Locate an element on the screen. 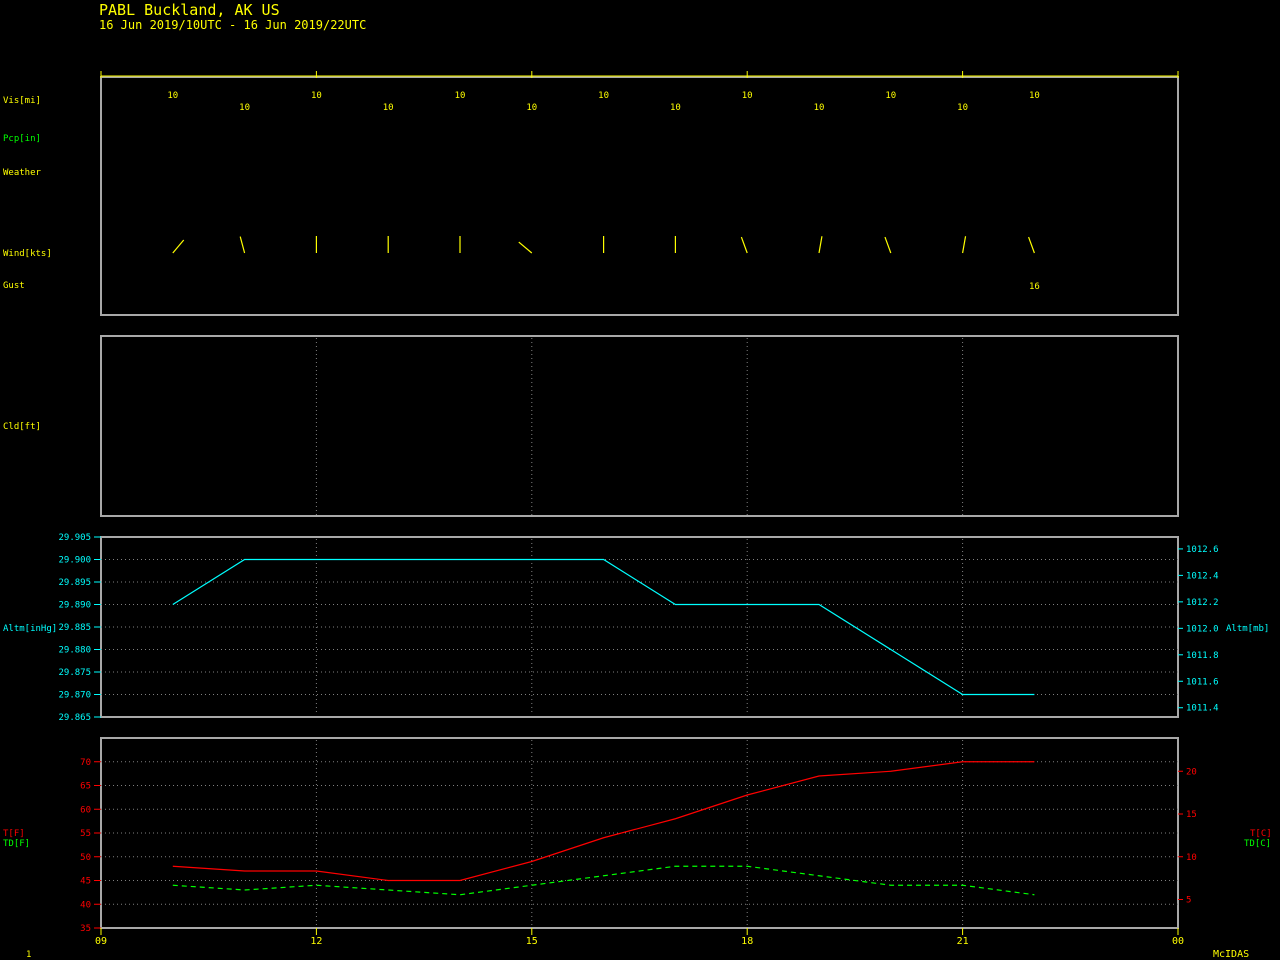 Image resolution: width=1280 pixels, height=960 pixels. visibility-values: 10 10 10 10 10 10 10 10 10 10 10 10 10 is located at coordinates (603, 102).